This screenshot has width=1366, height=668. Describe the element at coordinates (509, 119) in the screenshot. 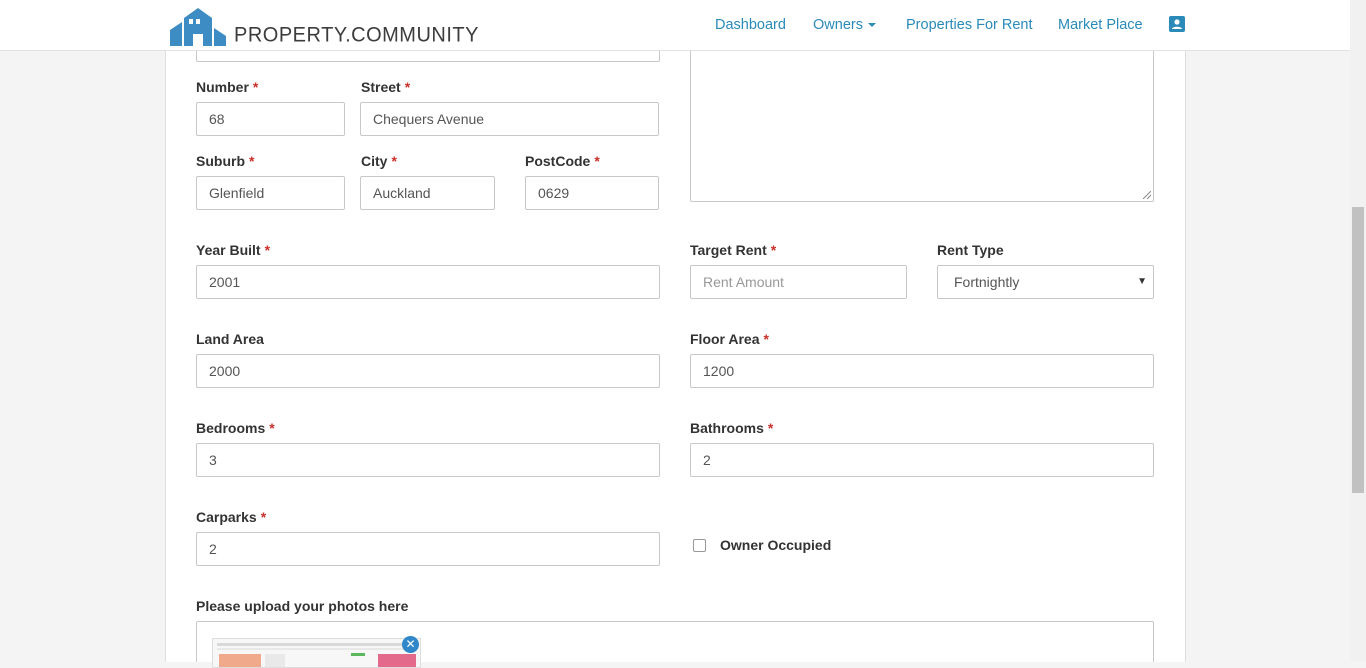

I see `street-input: Chequers Avenue` at that location.